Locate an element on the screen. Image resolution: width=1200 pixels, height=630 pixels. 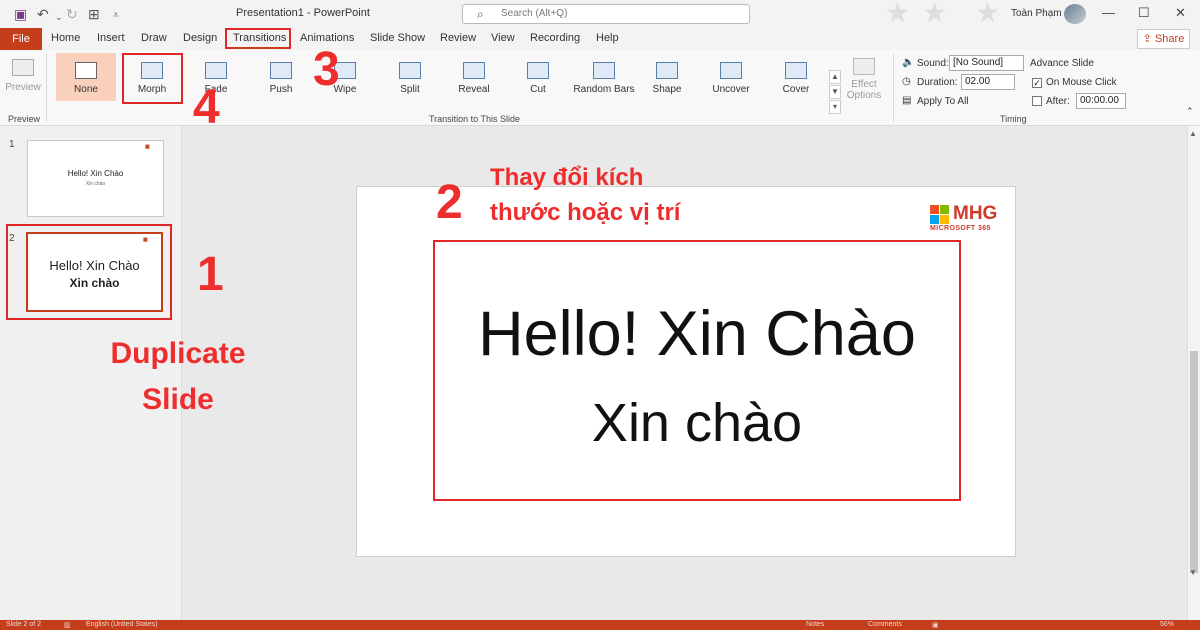
tab-draw: Draw is located at coordinates (154, 38).